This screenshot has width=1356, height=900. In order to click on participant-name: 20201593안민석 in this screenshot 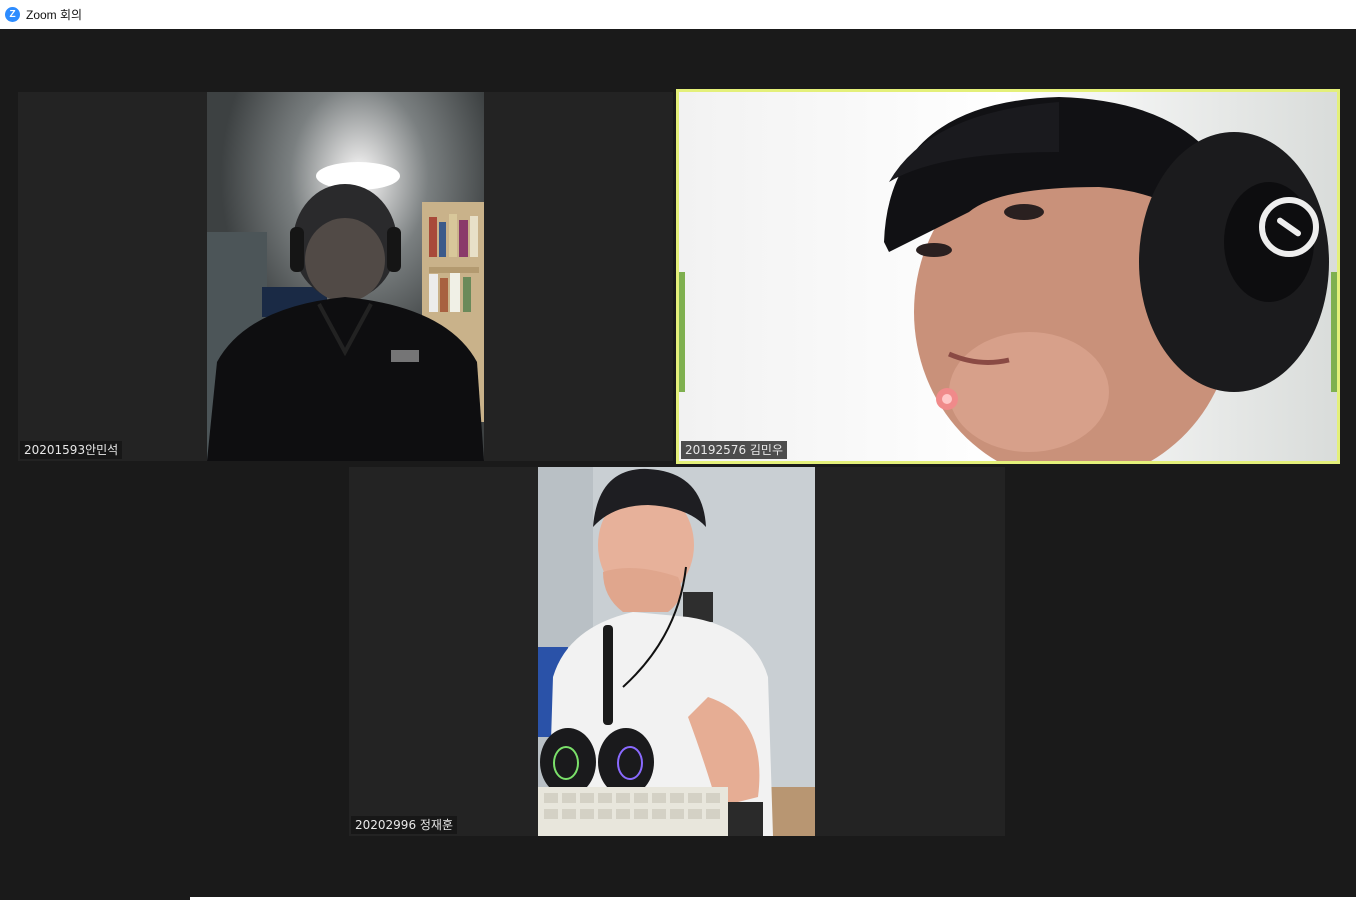, I will do `click(71, 450)`.